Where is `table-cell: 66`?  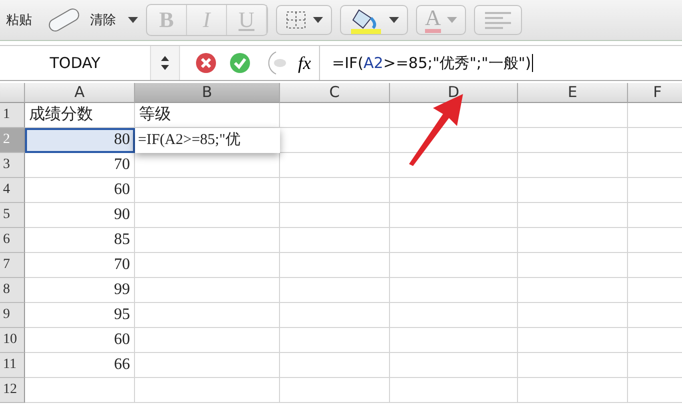 table-cell: 66 is located at coordinates (80, 365).